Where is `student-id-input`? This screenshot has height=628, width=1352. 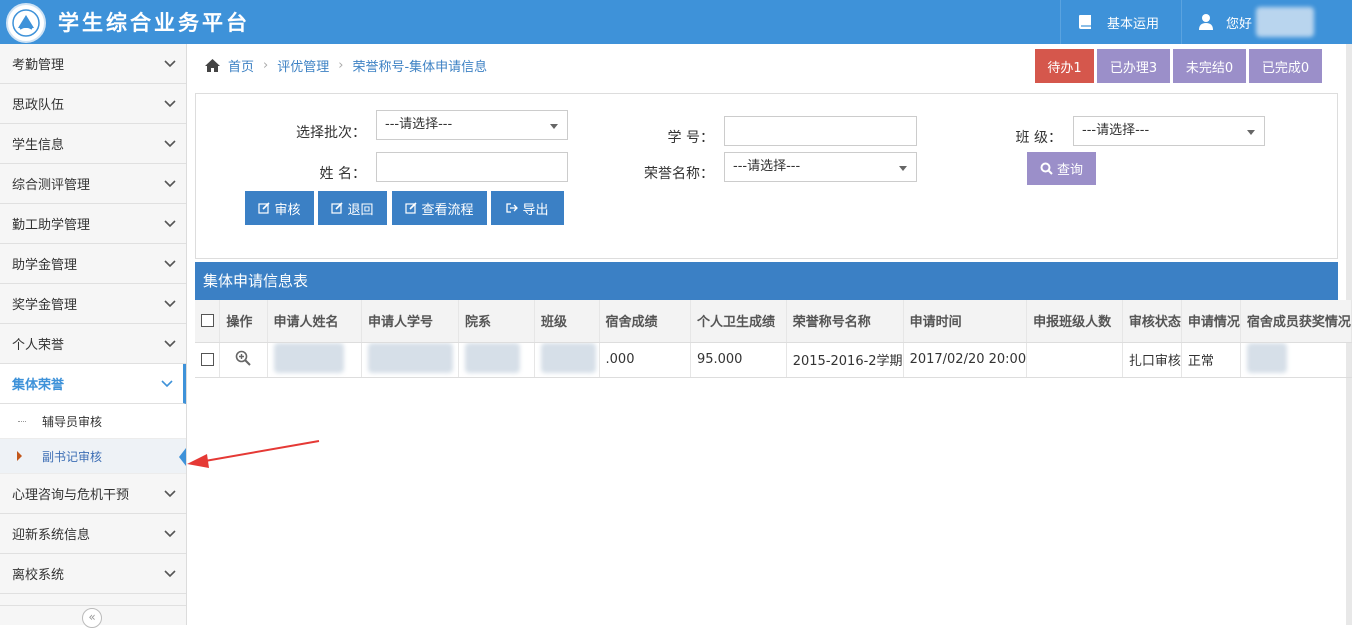 student-id-input is located at coordinates (820, 131).